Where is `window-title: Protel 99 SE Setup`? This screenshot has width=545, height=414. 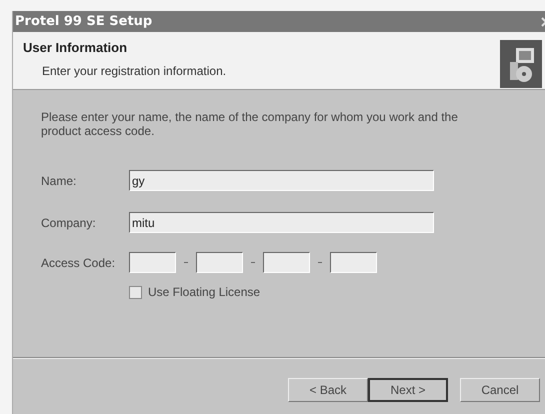
window-title: Protel 99 SE Setup is located at coordinates (83, 21).